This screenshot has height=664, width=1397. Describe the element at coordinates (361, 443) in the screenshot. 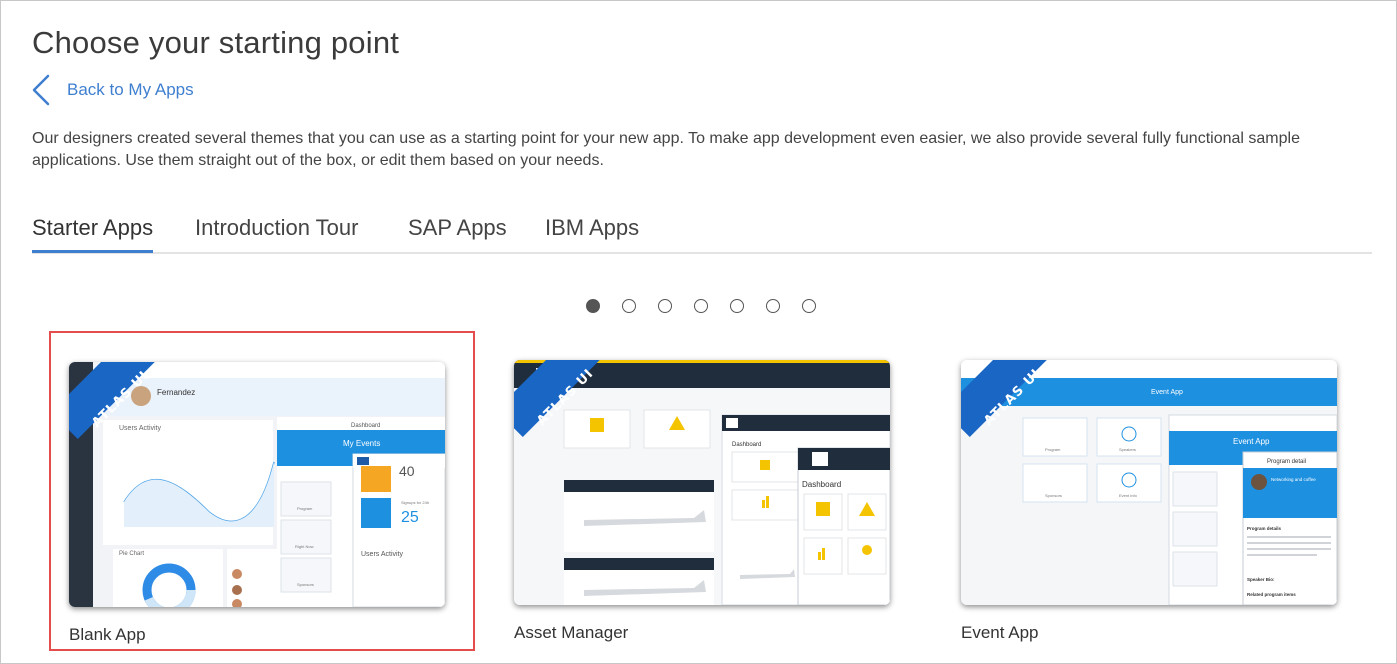

I see `thumb-my-events: My Events` at that location.